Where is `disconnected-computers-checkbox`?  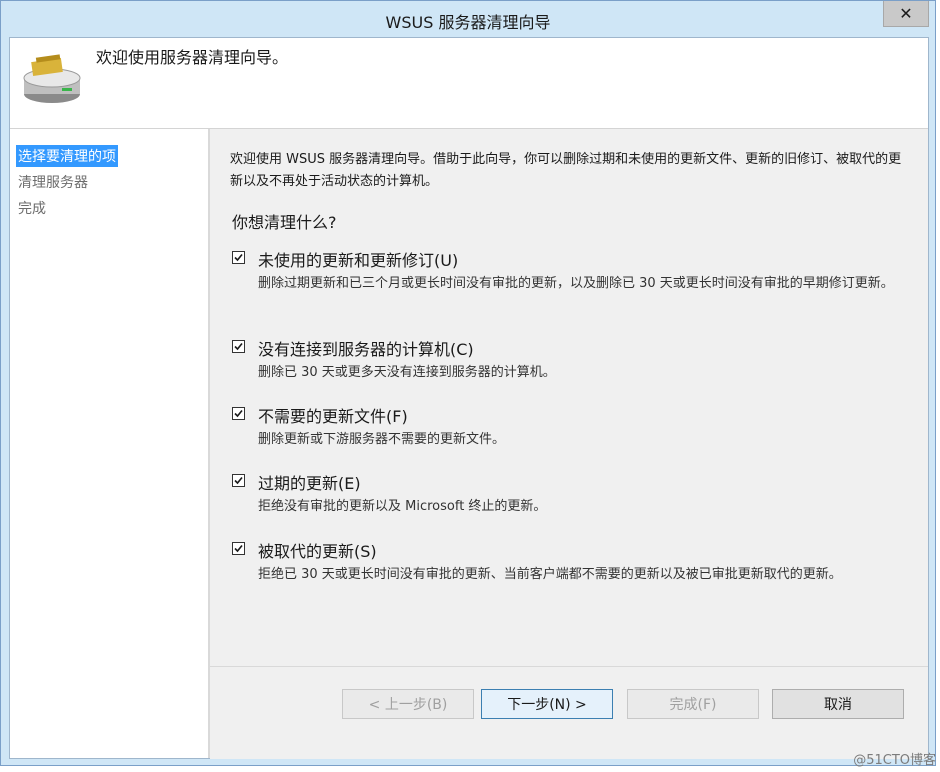
disconnected-computers-checkbox is located at coordinates (238, 346).